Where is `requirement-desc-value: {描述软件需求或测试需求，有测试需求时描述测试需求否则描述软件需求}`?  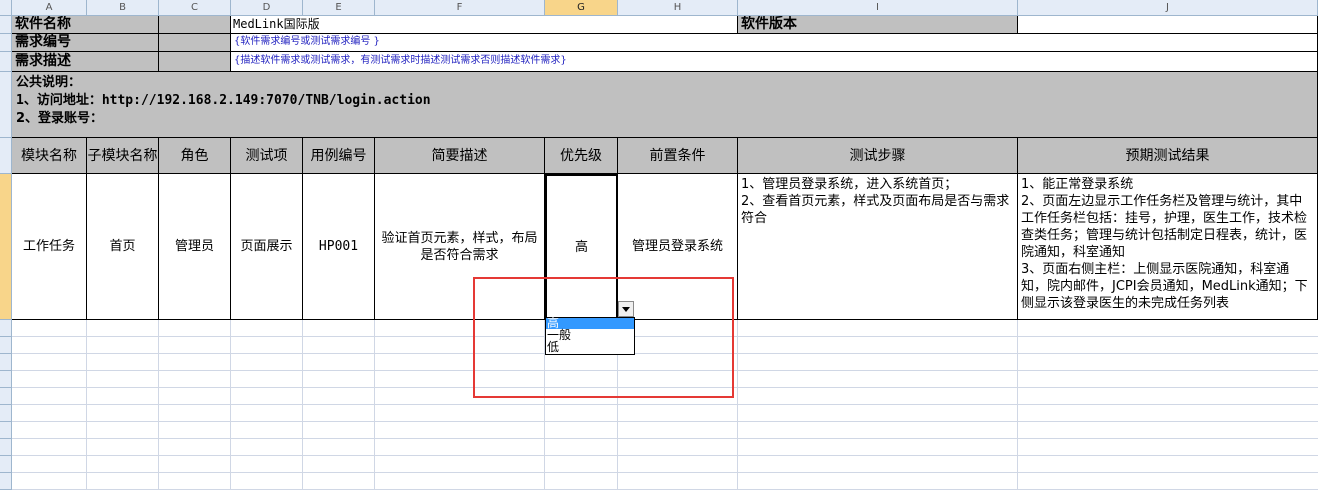 requirement-desc-value: {描述软件需求或测试需求，有测试需求时描述测试需求否则描述软件需求} is located at coordinates (774, 62).